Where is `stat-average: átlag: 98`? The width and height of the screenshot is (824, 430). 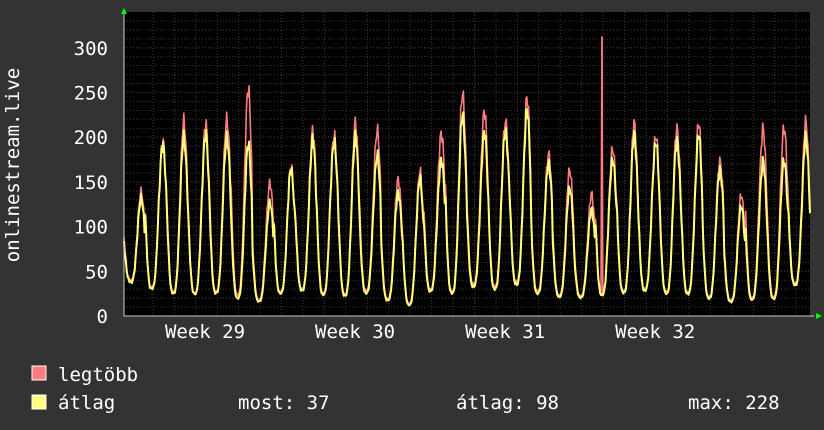
stat-average: átlag: 98 is located at coordinates (507, 403).